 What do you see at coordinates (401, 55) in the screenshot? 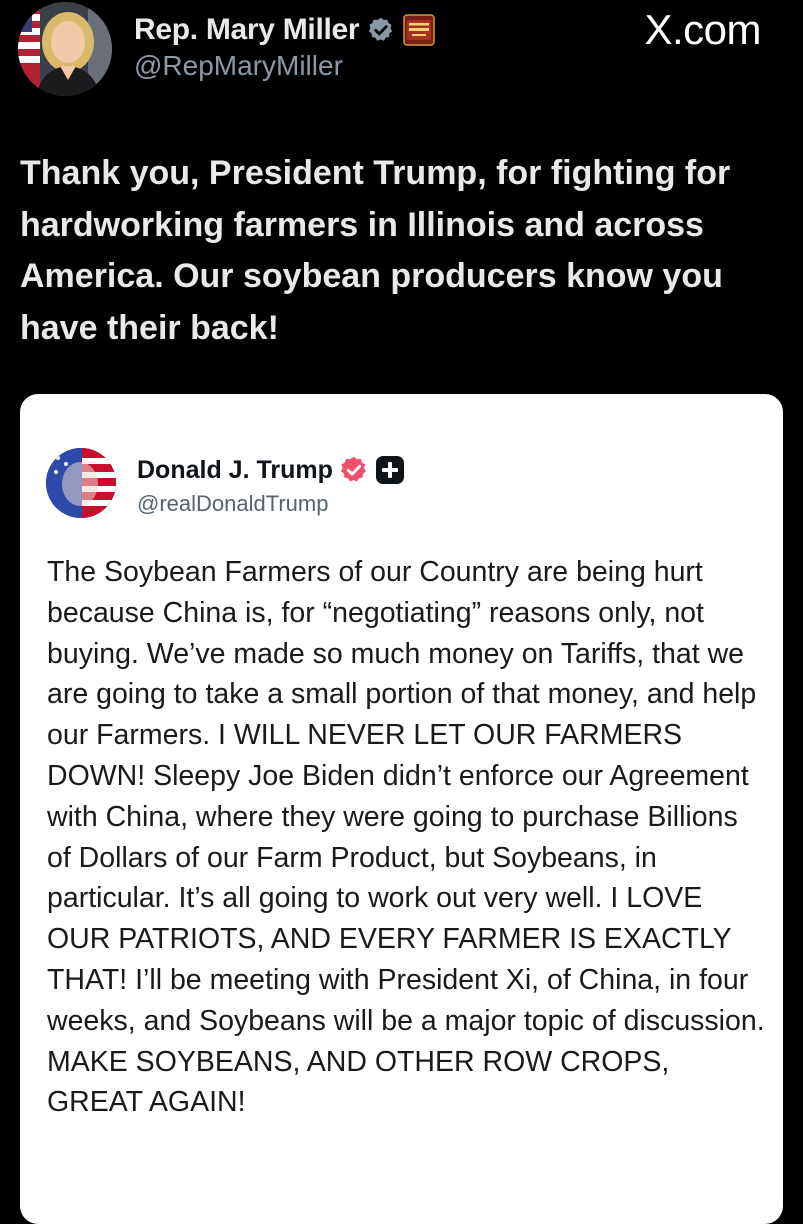
I see `post-header: Rep. Mary Miller @RepMaryMiller X.com` at bounding box center [401, 55].